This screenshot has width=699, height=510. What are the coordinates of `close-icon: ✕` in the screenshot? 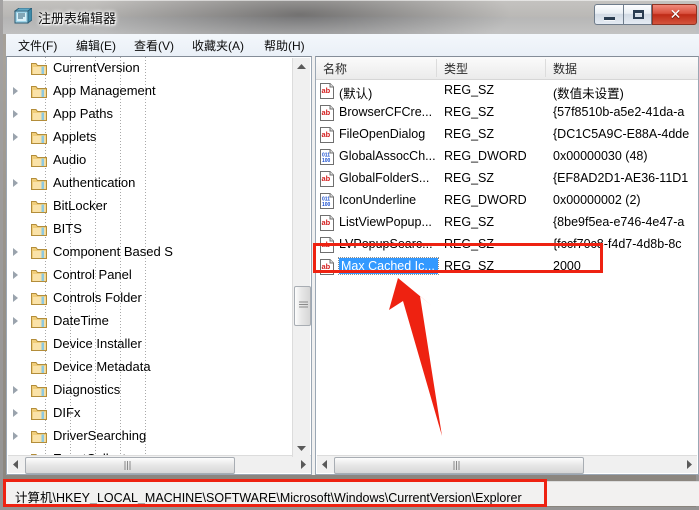 It's located at (675, 14).